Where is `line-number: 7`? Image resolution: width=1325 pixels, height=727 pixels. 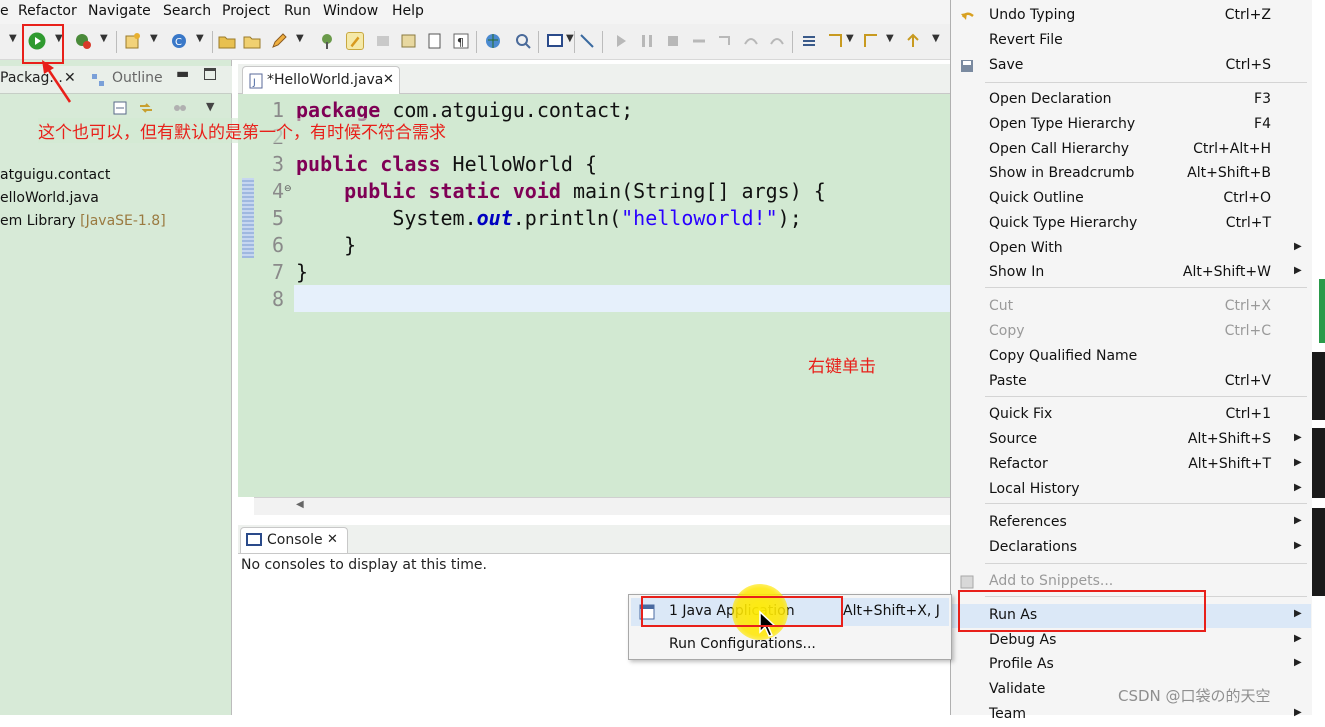
line-number: 7 is located at coordinates (277, 272).